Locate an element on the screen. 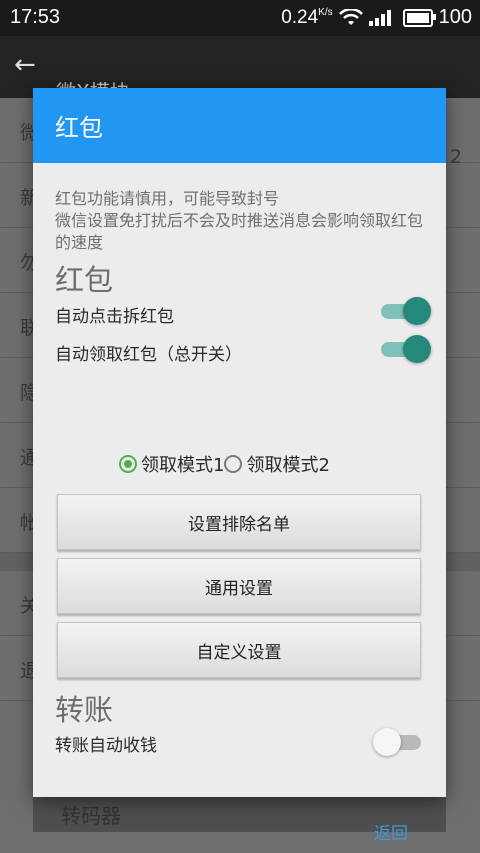 The width and height of the screenshot is (480, 853). mode1-label: 领取模式1 is located at coordinates (183, 465).